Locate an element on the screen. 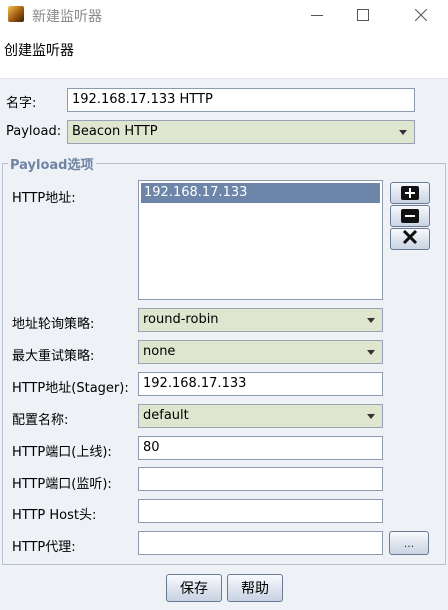 This screenshot has height=610, width=448. maximize-button is located at coordinates (363, 15).